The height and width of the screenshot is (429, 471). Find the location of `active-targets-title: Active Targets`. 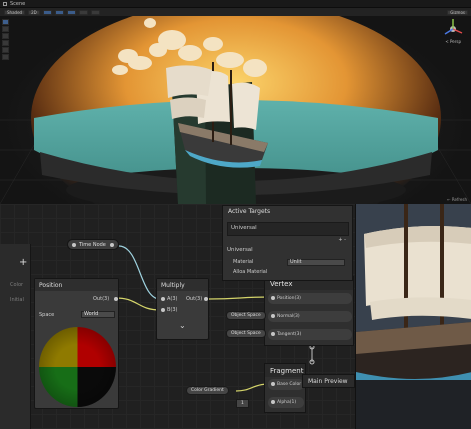

active-targets-title: Active Targets is located at coordinates (249, 211).